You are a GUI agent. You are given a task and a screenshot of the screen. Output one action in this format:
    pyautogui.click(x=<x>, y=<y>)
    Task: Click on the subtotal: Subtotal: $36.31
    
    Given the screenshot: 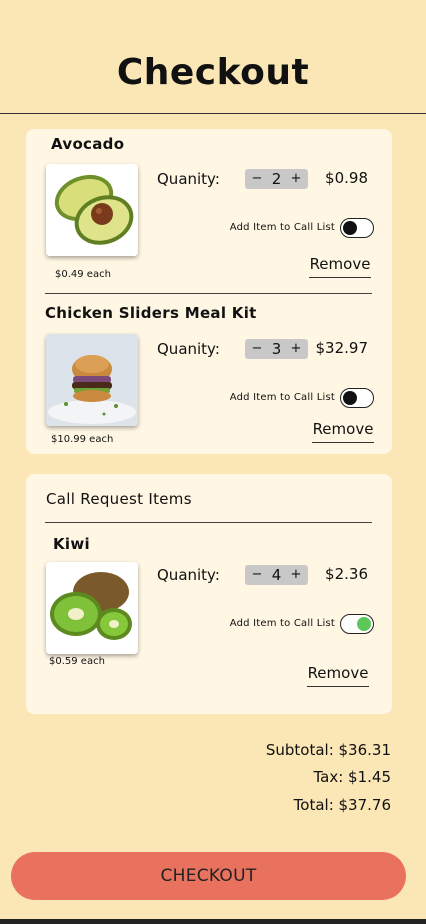 What is the action you would take?
    pyautogui.click(x=328, y=750)
    